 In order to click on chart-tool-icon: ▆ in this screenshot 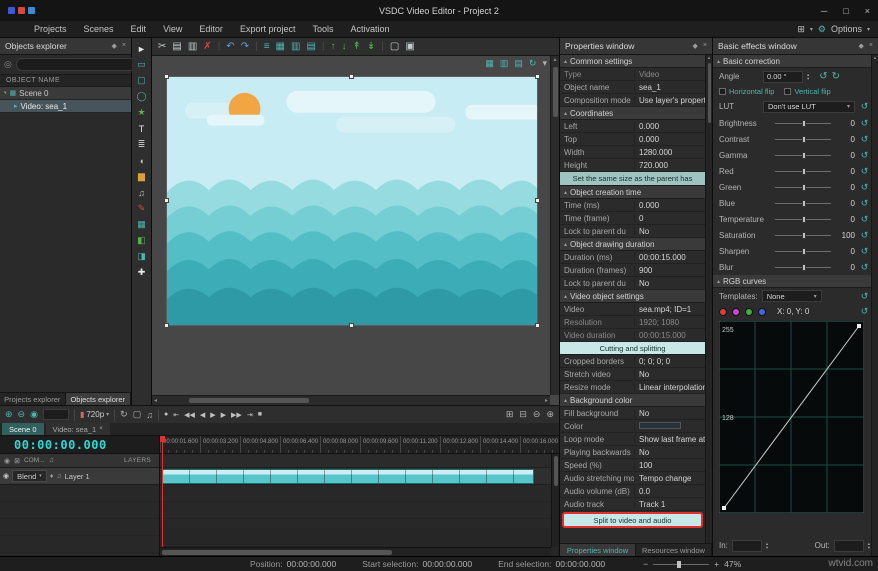, I will do `click(142, 176)`.